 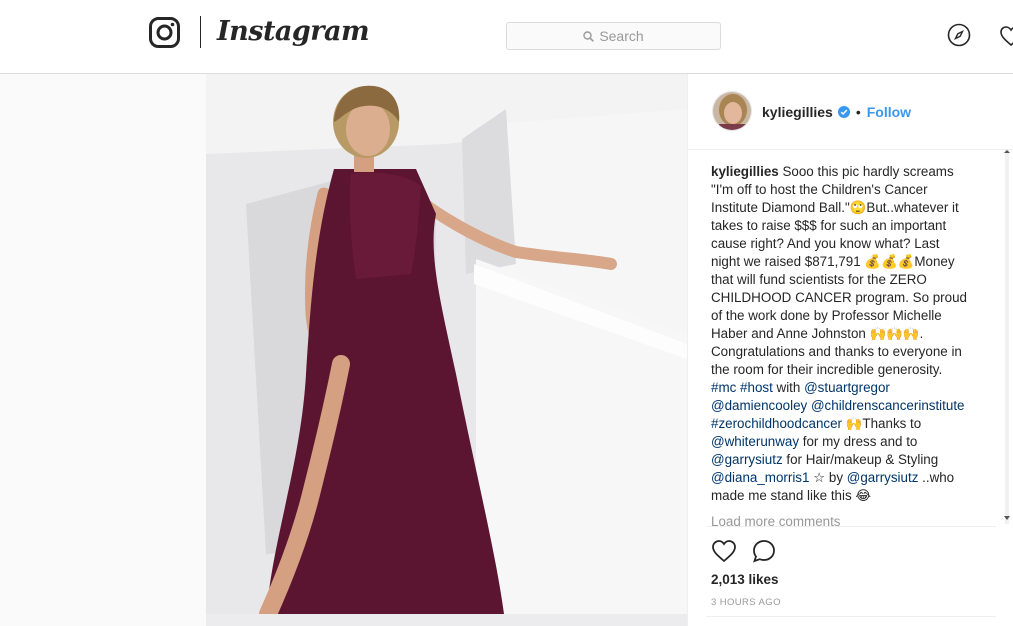 I want to click on comments-scrollbar, so click(x=1006, y=337).